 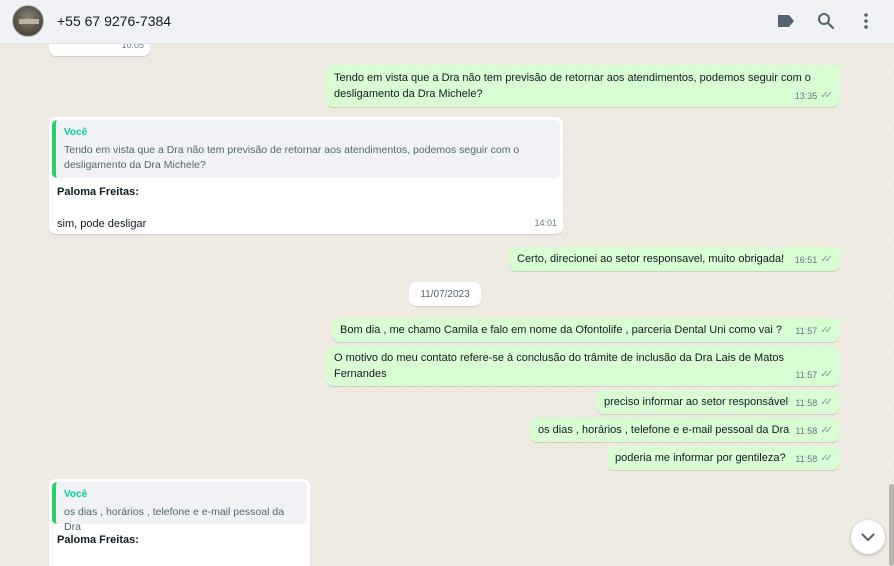 What do you see at coordinates (866, 21) in the screenshot?
I see `menu-icon` at bounding box center [866, 21].